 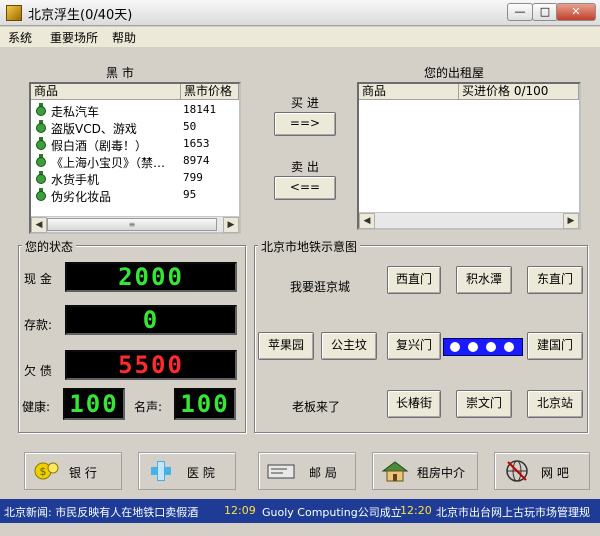 What do you see at coordinates (332, 512) in the screenshot?
I see `news-item: Guoly Computing公司成立` at bounding box center [332, 512].